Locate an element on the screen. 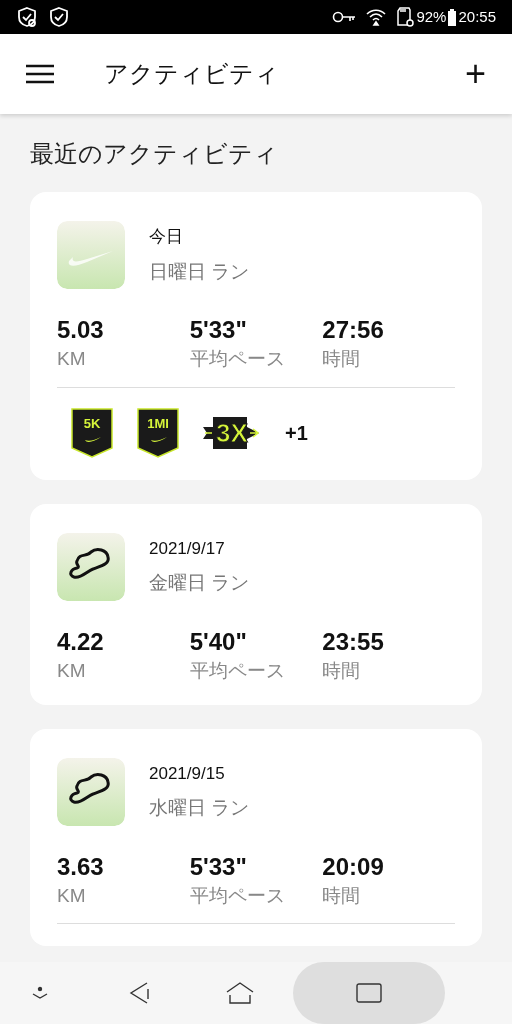  activity-name: 水曜日 ラン is located at coordinates (199, 808).